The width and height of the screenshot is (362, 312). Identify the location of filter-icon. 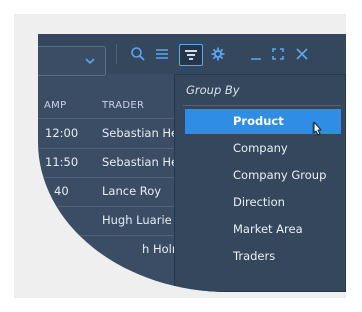
(191, 55).